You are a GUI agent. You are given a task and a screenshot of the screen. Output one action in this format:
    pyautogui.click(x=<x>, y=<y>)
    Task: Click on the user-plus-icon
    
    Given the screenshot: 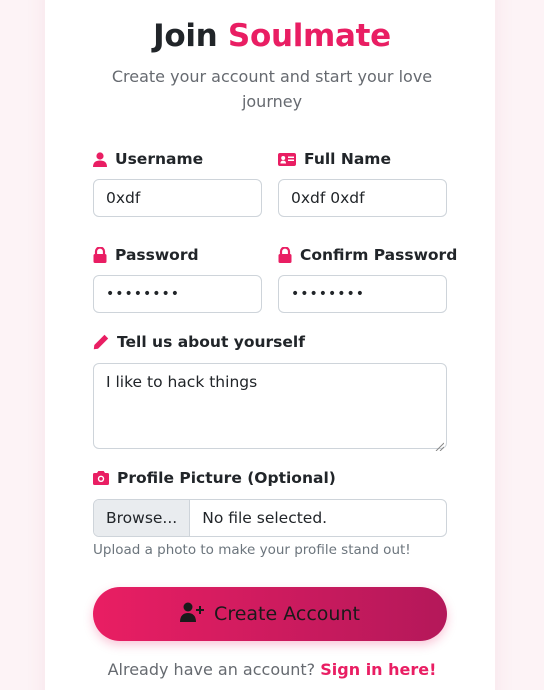 What is the action you would take?
    pyautogui.click(x=193, y=614)
    